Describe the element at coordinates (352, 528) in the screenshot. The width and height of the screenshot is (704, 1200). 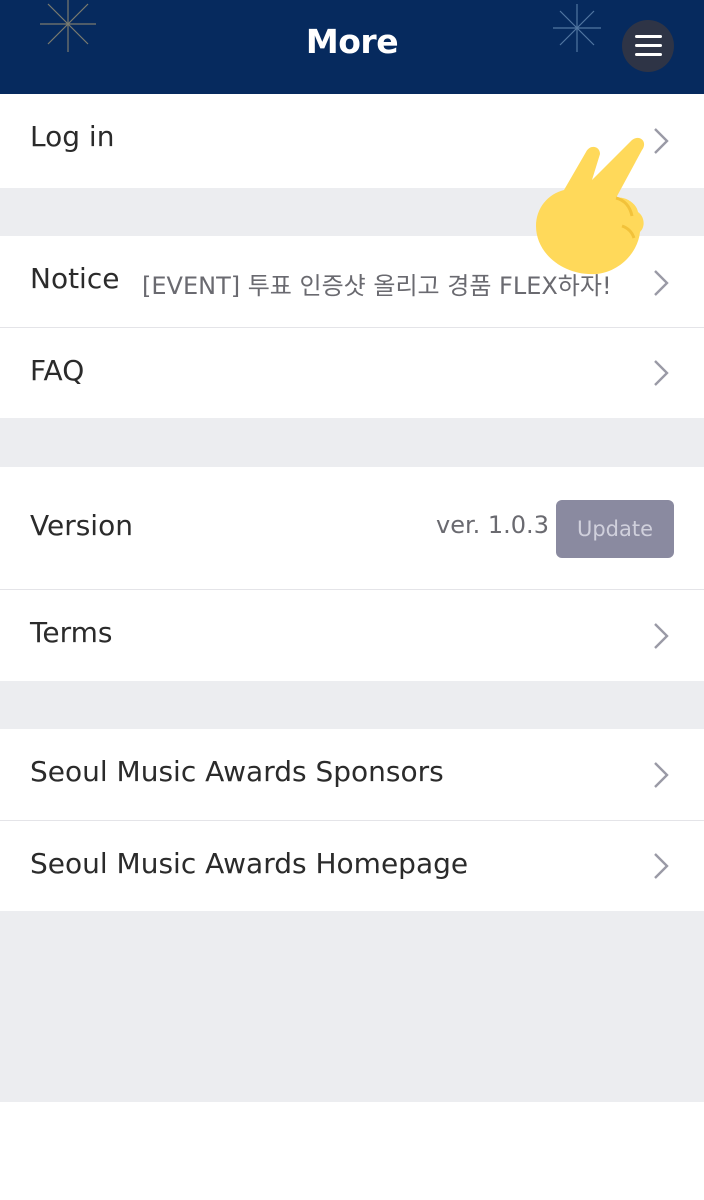
I see `version-row: Version ver. 1.0.3 Update` at that location.